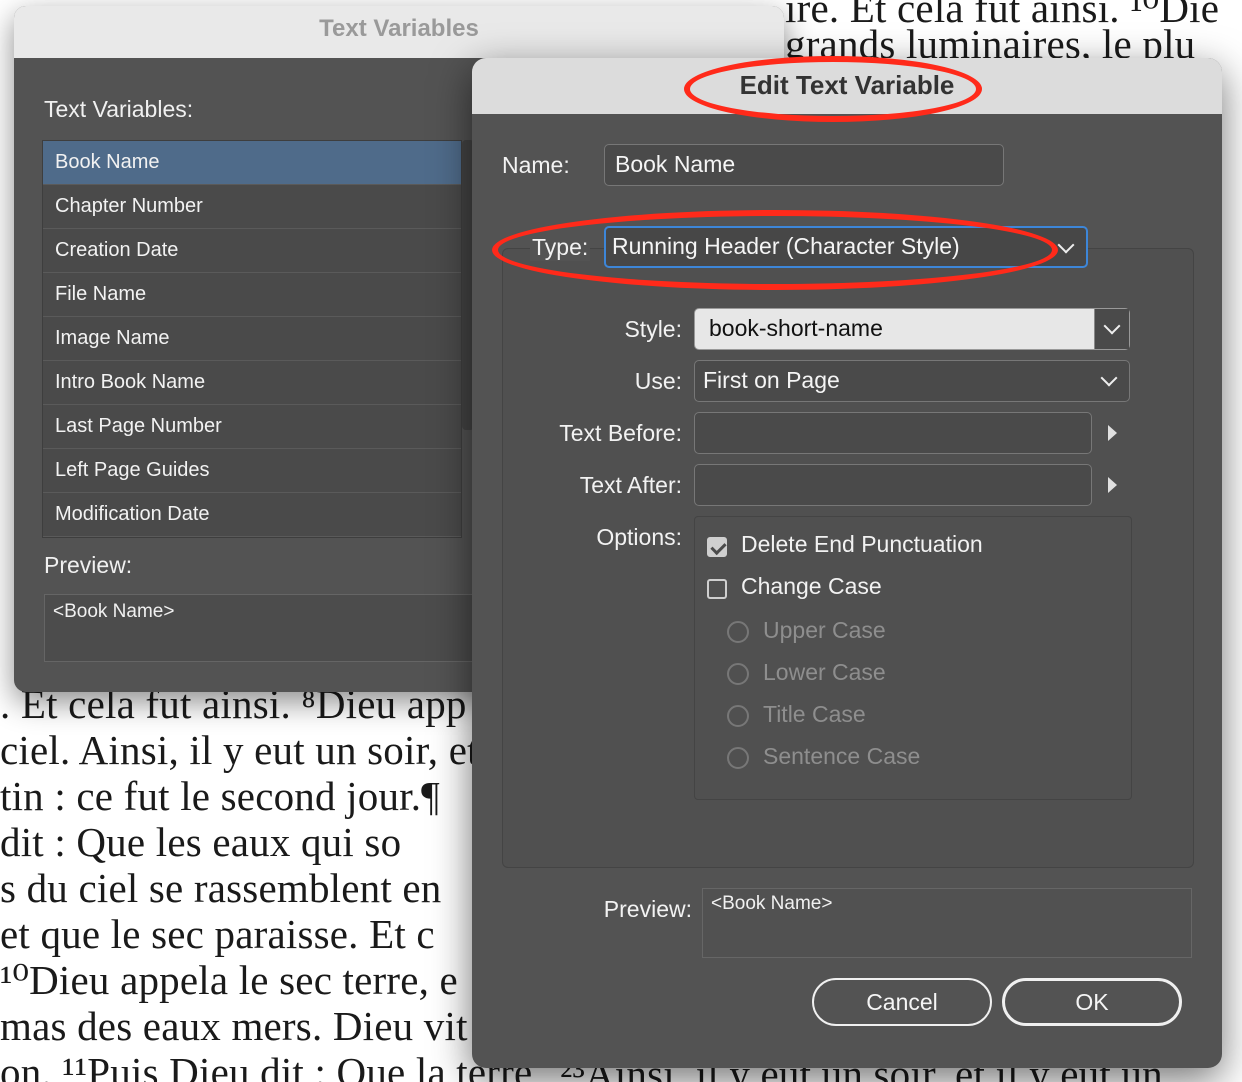 The width and height of the screenshot is (1242, 1082). Describe the element at coordinates (536, 165) in the screenshot. I see `name-label: Name:` at that location.